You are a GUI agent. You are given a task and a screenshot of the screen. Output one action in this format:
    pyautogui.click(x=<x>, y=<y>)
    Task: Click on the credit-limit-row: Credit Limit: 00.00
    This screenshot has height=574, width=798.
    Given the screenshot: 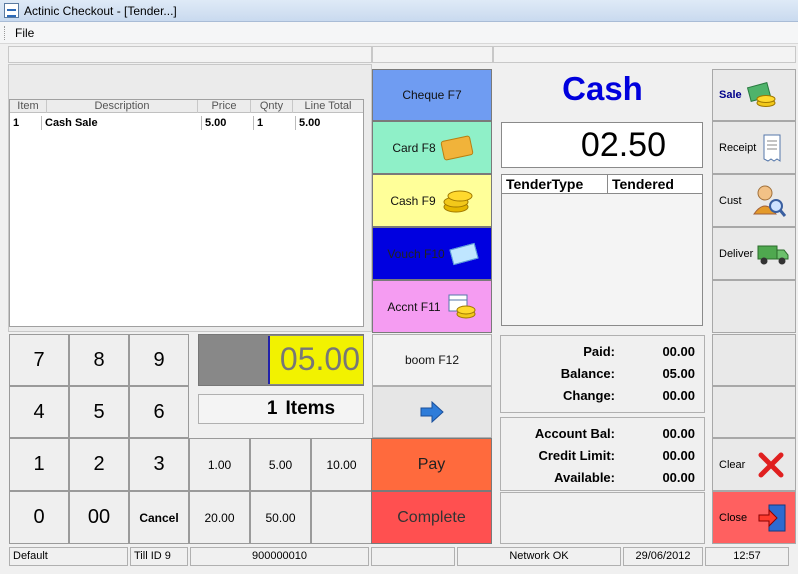 What is the action you would take?
    pyautogui.click(x=616, y=455)
    